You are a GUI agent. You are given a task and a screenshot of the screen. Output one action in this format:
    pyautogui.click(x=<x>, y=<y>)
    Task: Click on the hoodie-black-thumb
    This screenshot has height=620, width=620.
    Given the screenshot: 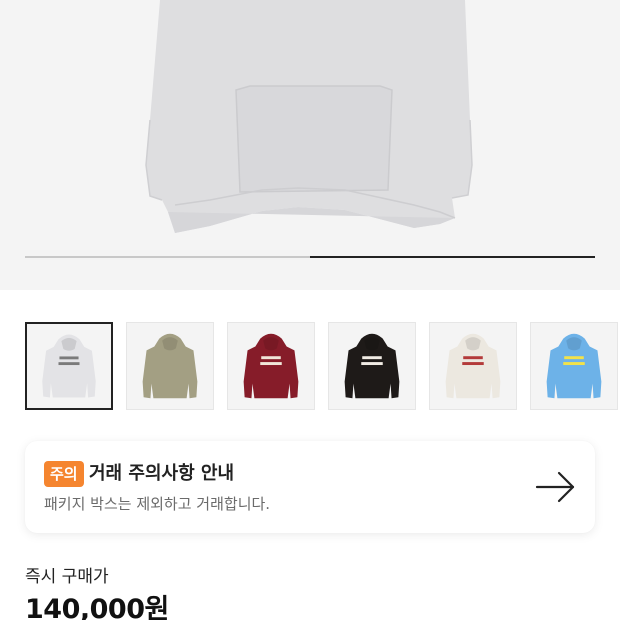 What is the action you would take?
    pyautogui.click(x=372, y=366)
    